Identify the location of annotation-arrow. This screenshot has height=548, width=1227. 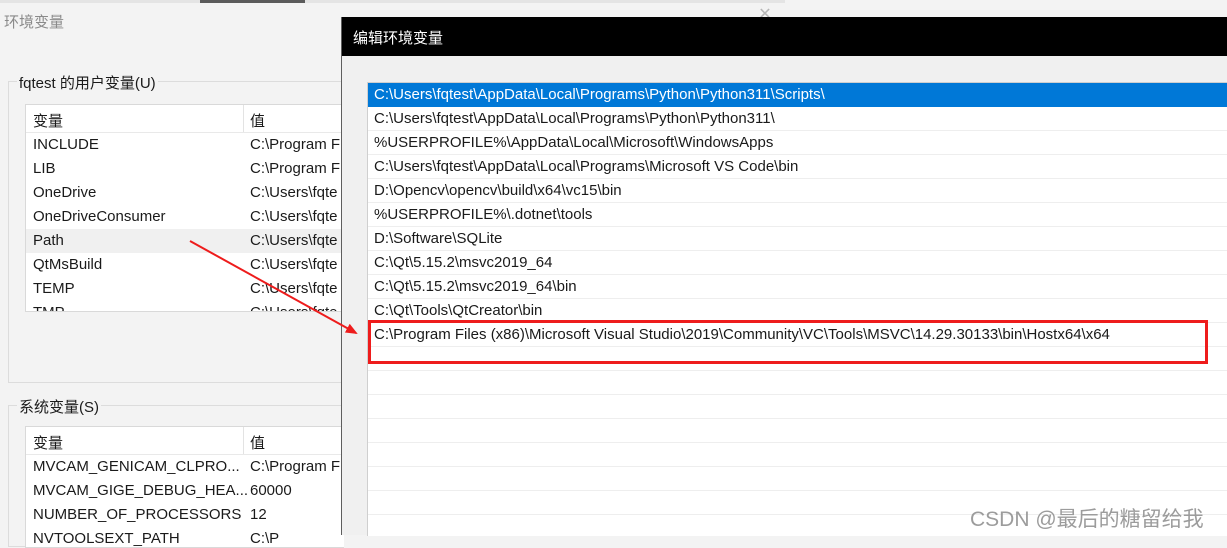
(273, 287).